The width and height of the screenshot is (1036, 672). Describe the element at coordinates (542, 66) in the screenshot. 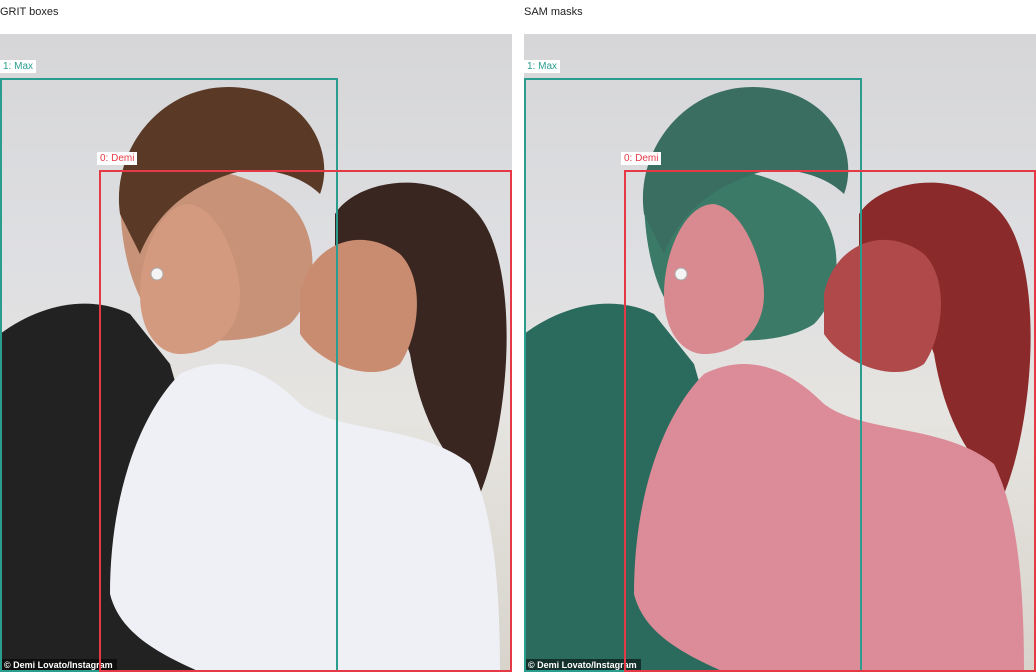

I see `box-label-max-right: 1: Max` at that location.